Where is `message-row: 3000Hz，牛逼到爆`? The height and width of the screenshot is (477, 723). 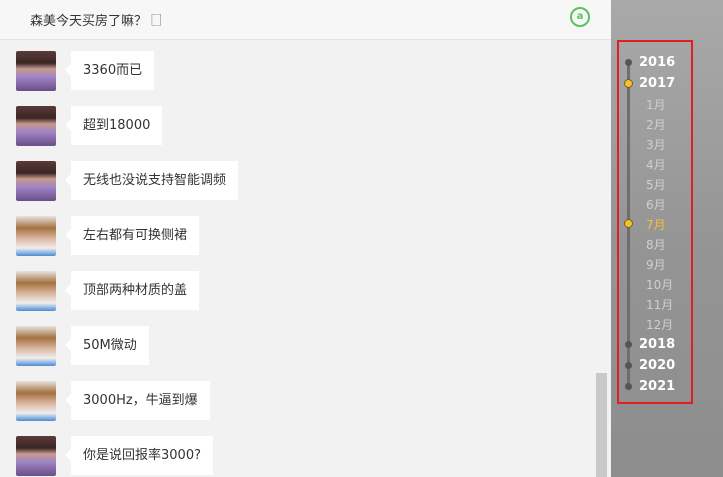
message-row: 3000Hz，牛逼到爆 is located at coordinates (297, 396).